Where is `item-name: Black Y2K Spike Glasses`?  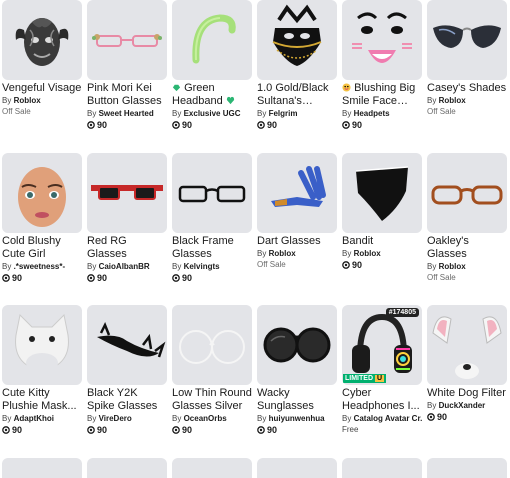
item-name: Black Y2K Spike Glasses is located at coordinates (127, 400).